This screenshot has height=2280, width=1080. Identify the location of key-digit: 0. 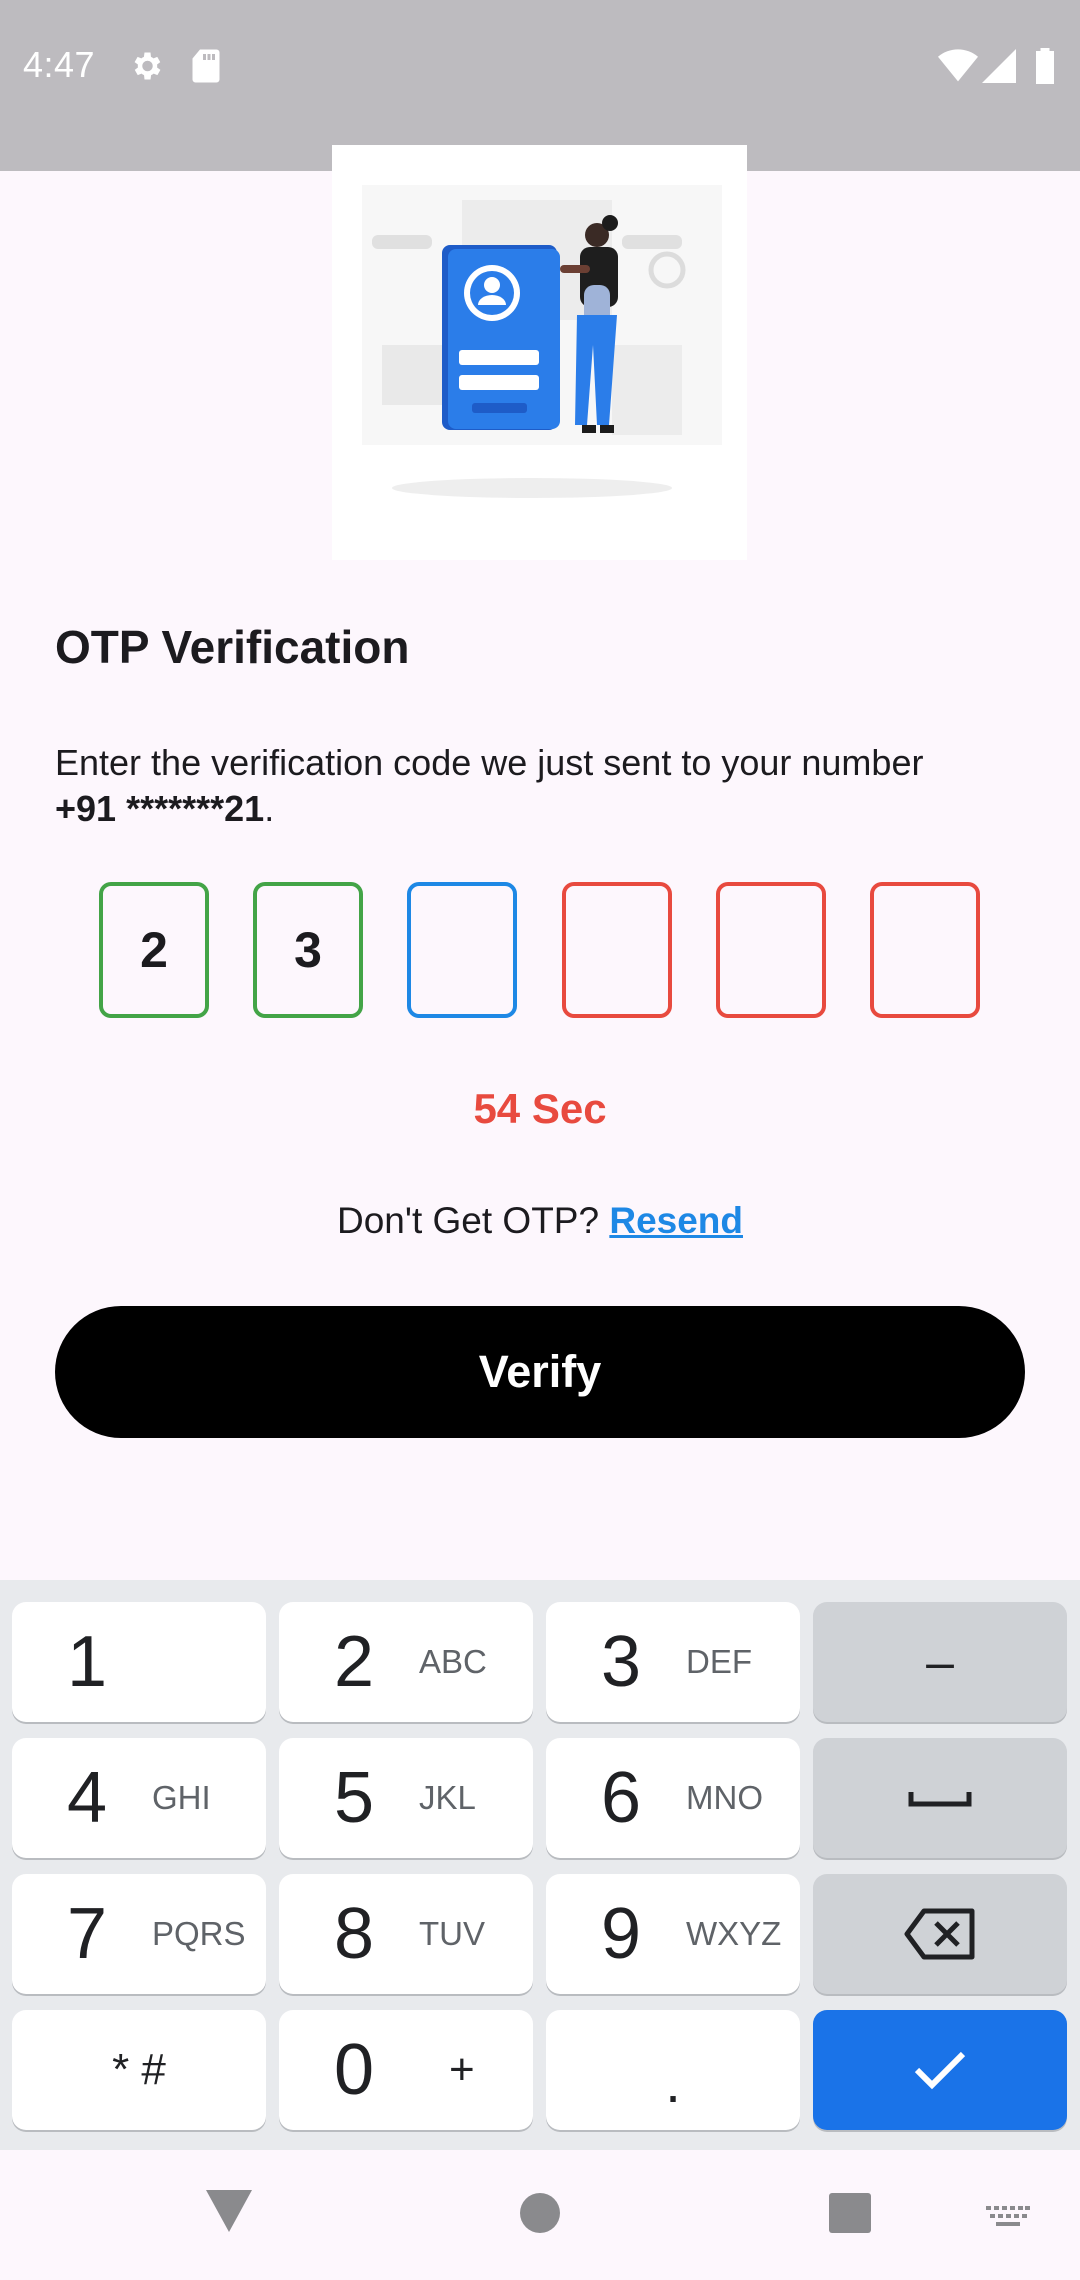
(354, 2070).